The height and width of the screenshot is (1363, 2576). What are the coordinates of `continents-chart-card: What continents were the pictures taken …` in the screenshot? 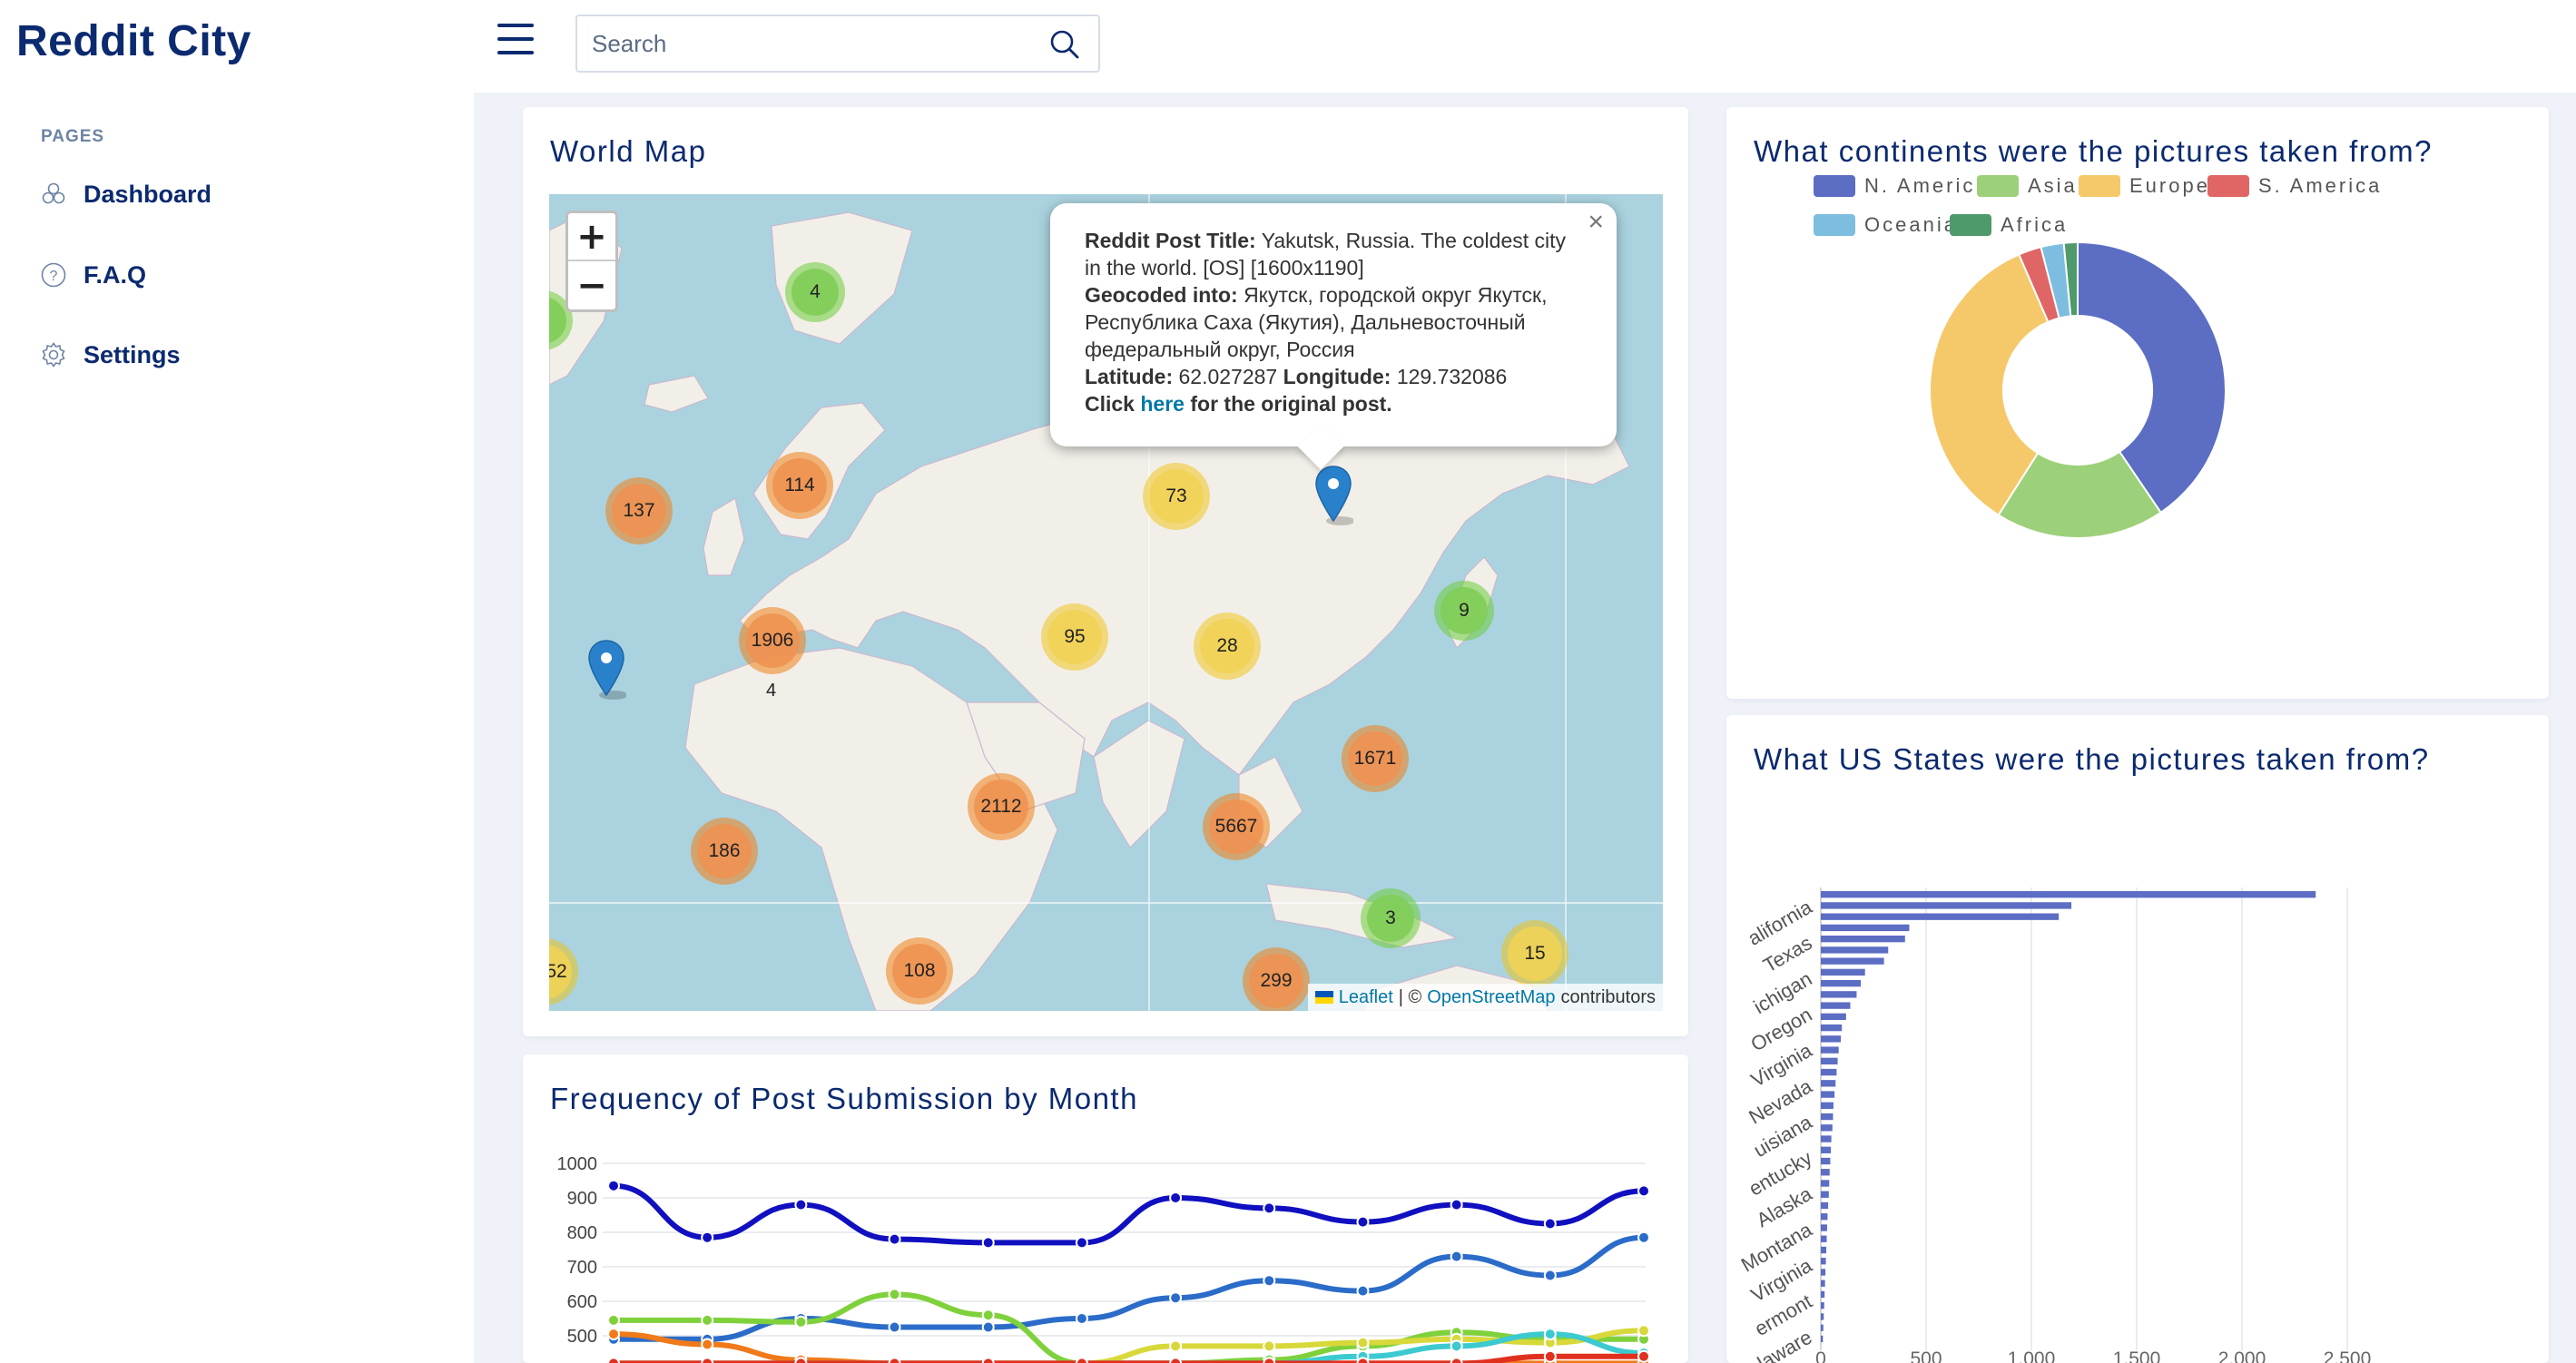 It's located at (2137, 403).